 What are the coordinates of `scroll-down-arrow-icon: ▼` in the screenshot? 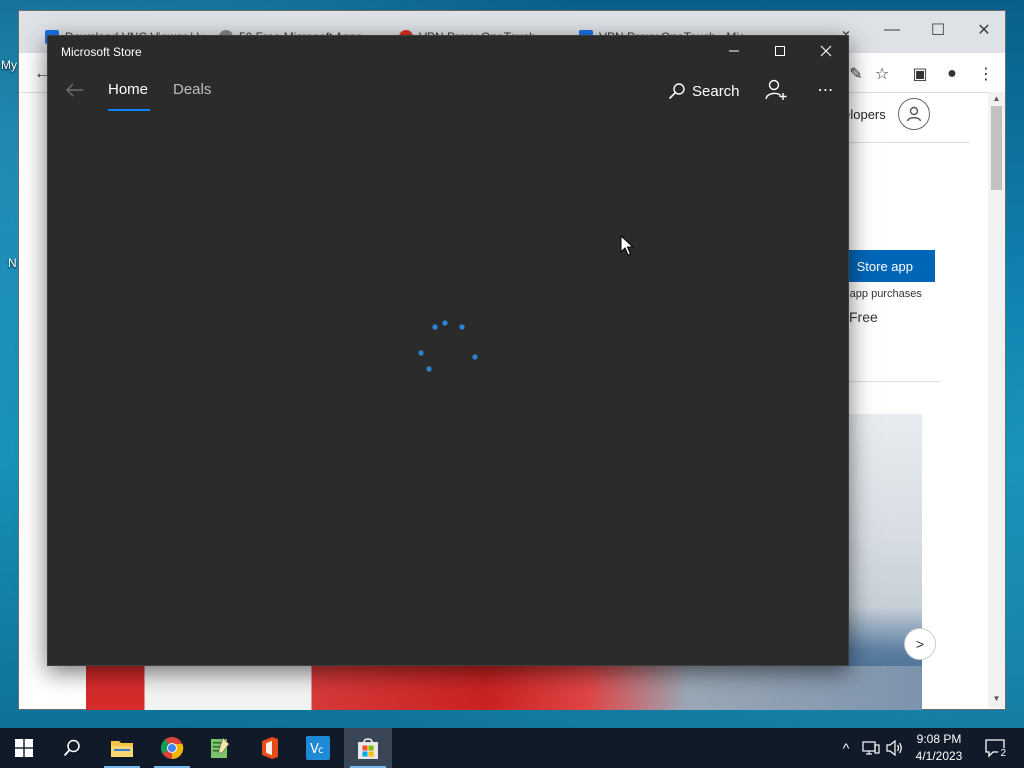 It's located at (996, 700).